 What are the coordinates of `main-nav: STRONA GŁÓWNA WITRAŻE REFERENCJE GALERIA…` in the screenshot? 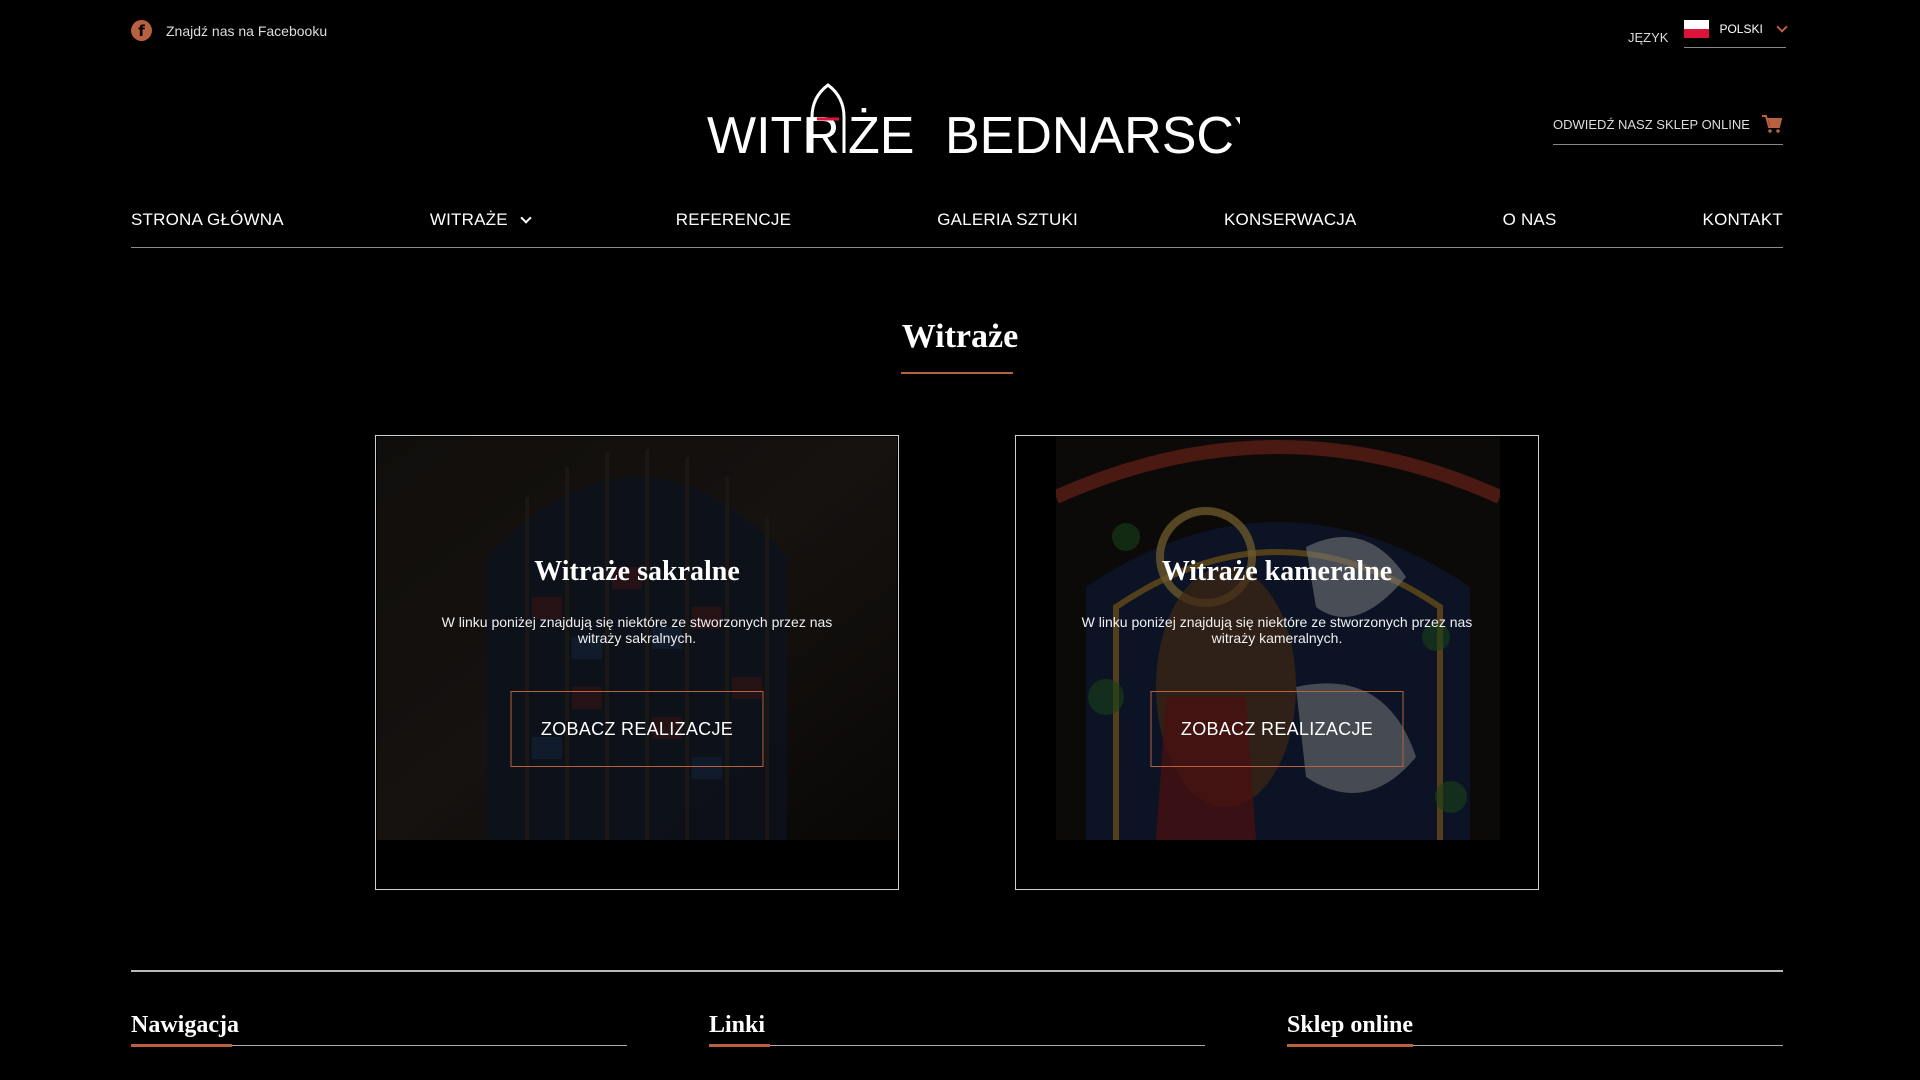 It's located at (957, 229).